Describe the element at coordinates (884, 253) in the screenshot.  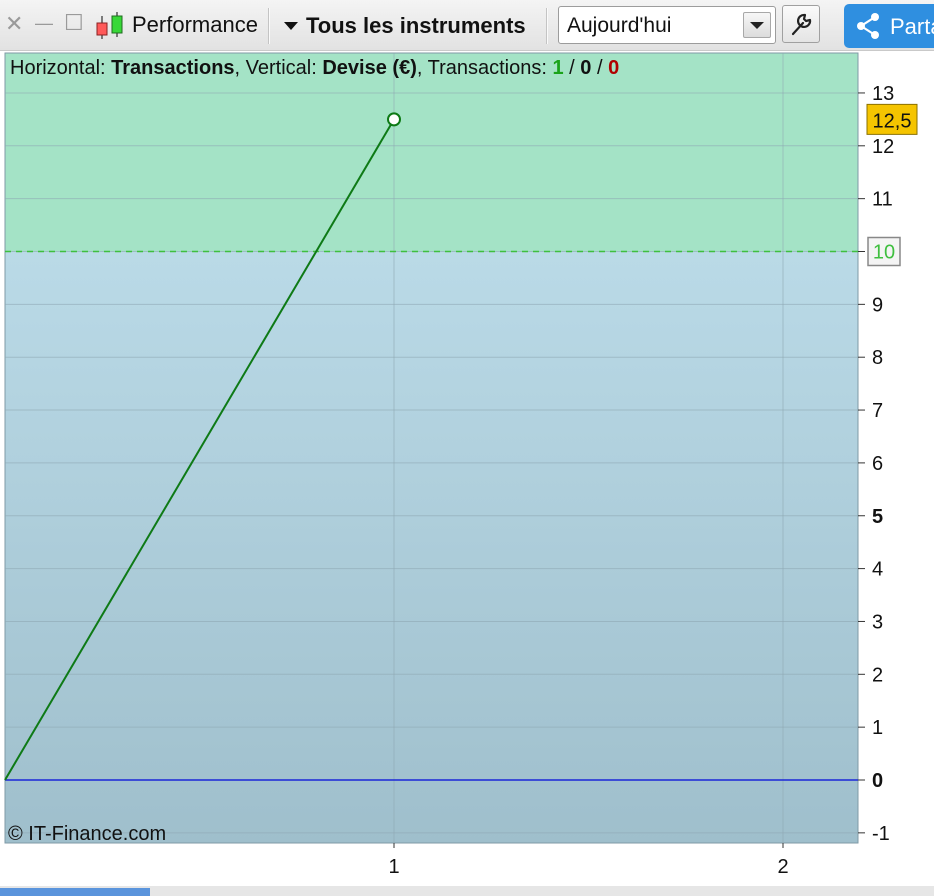
I see `reference-value-label: 10` at that location.